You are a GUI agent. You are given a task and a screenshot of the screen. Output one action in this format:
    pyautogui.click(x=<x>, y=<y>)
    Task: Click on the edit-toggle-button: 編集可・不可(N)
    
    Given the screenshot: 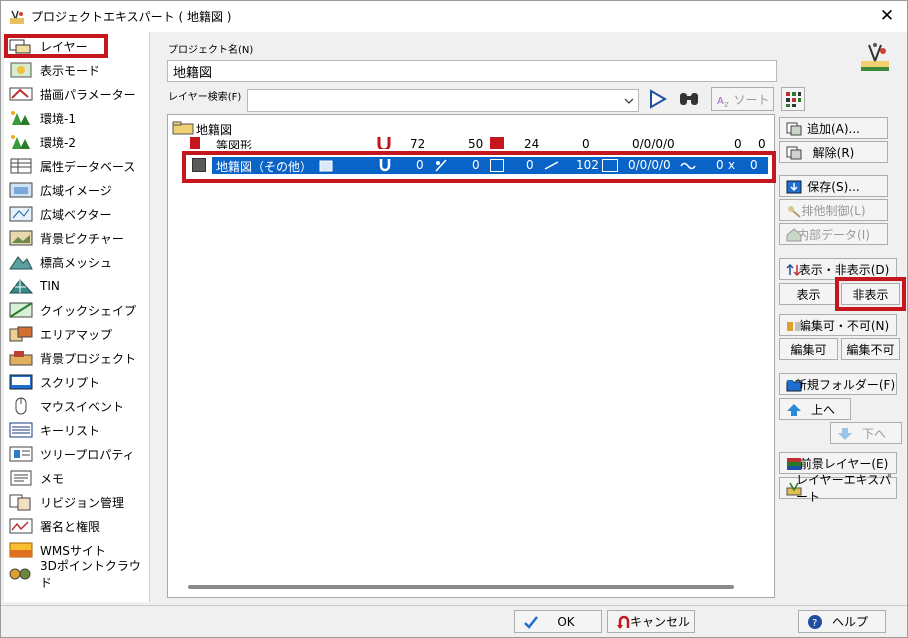 What is the action you would take?
    pyautogui.click(x=838, y=325)
    